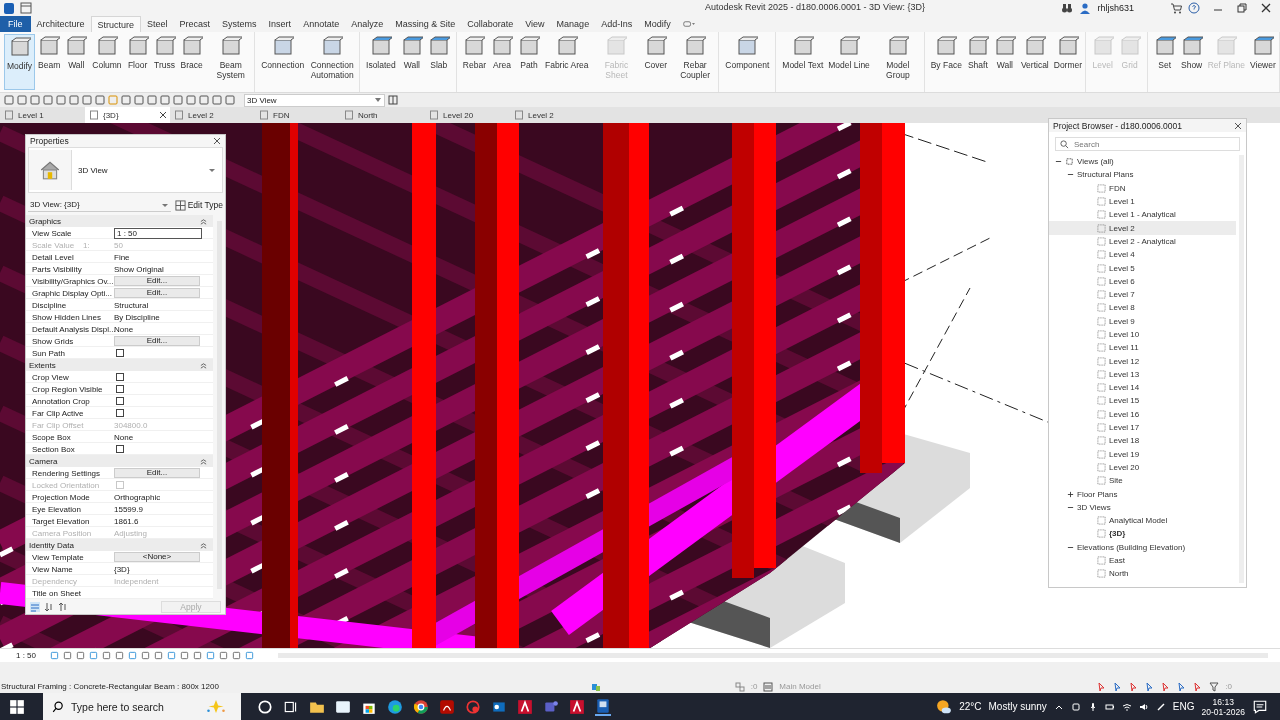 The height and width of the screenshot is (720, 1280). What do you see at coordinates (127, 115) in the screenshot?
I see `document-tab: {3D}` at bounding box center [127, 115].